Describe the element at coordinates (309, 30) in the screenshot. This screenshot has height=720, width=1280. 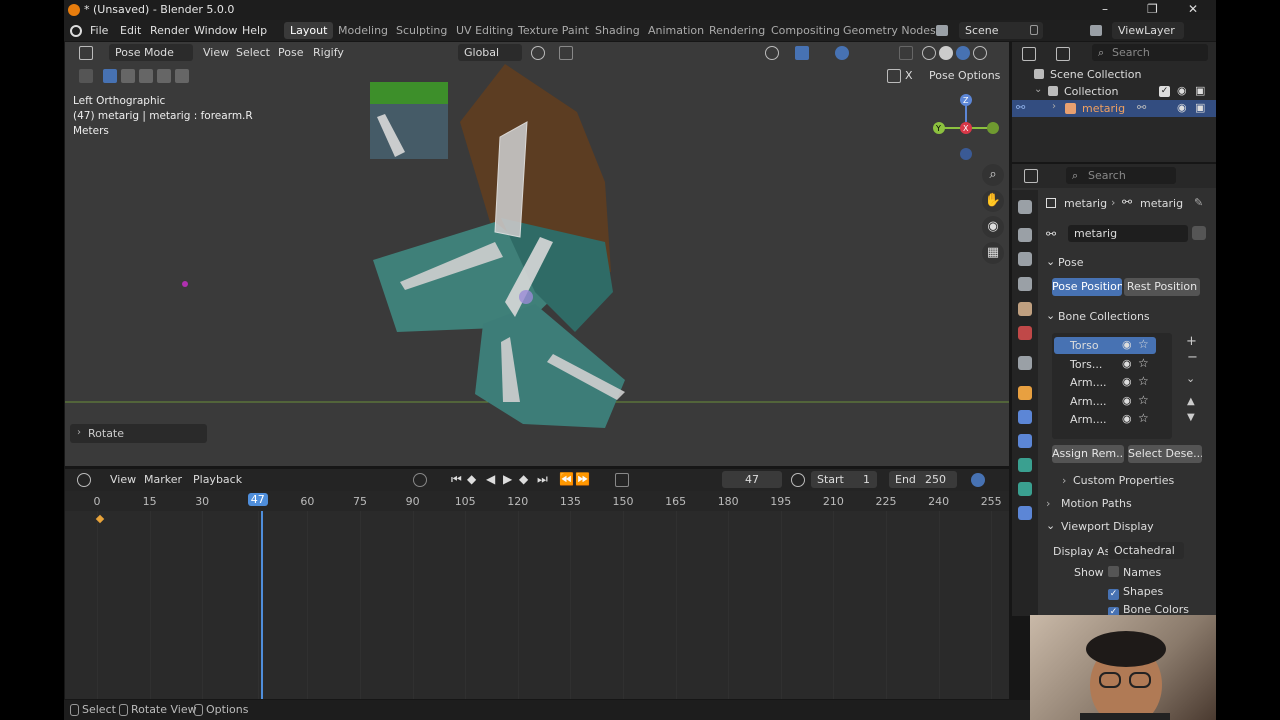
I see `tab-layout: Layout` at that location.